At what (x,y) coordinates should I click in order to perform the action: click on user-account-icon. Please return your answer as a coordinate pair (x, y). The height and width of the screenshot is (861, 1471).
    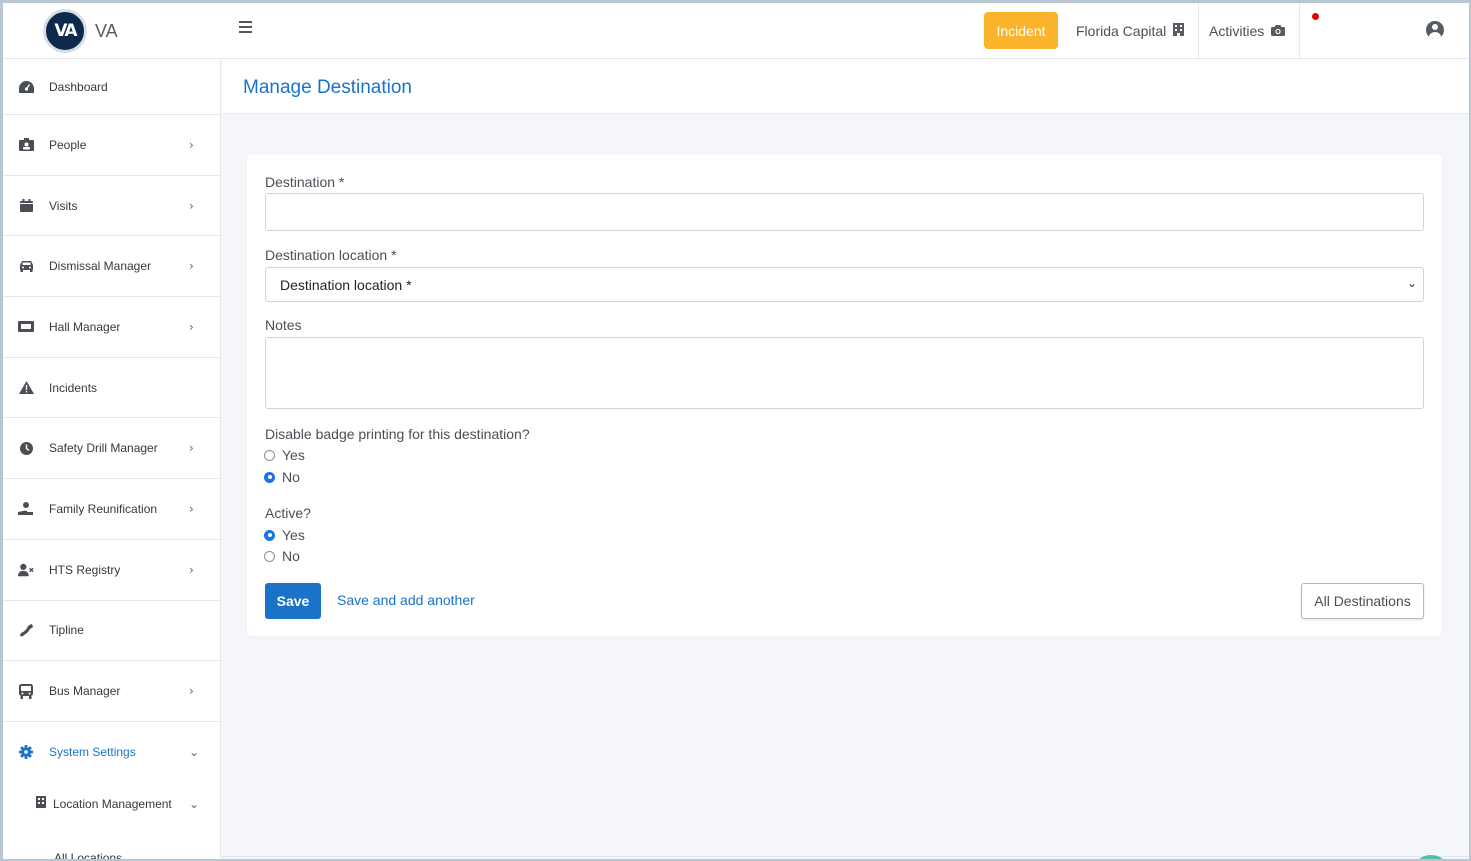
    Looking at the image, I should click on (1435, 30).